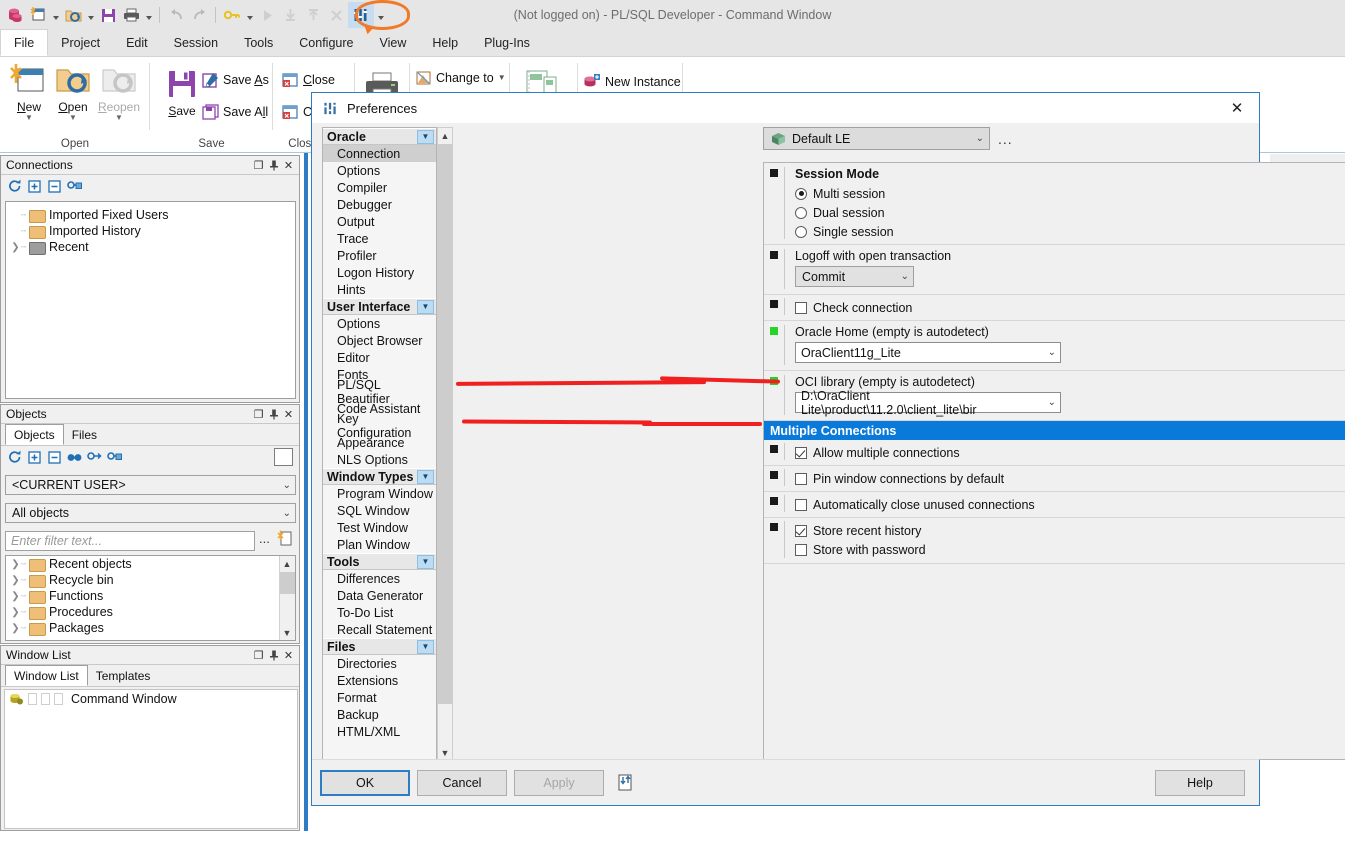  Describe the element at coordinates (80, 43) in the screenshot. I see `tab-project: Project` at that location.